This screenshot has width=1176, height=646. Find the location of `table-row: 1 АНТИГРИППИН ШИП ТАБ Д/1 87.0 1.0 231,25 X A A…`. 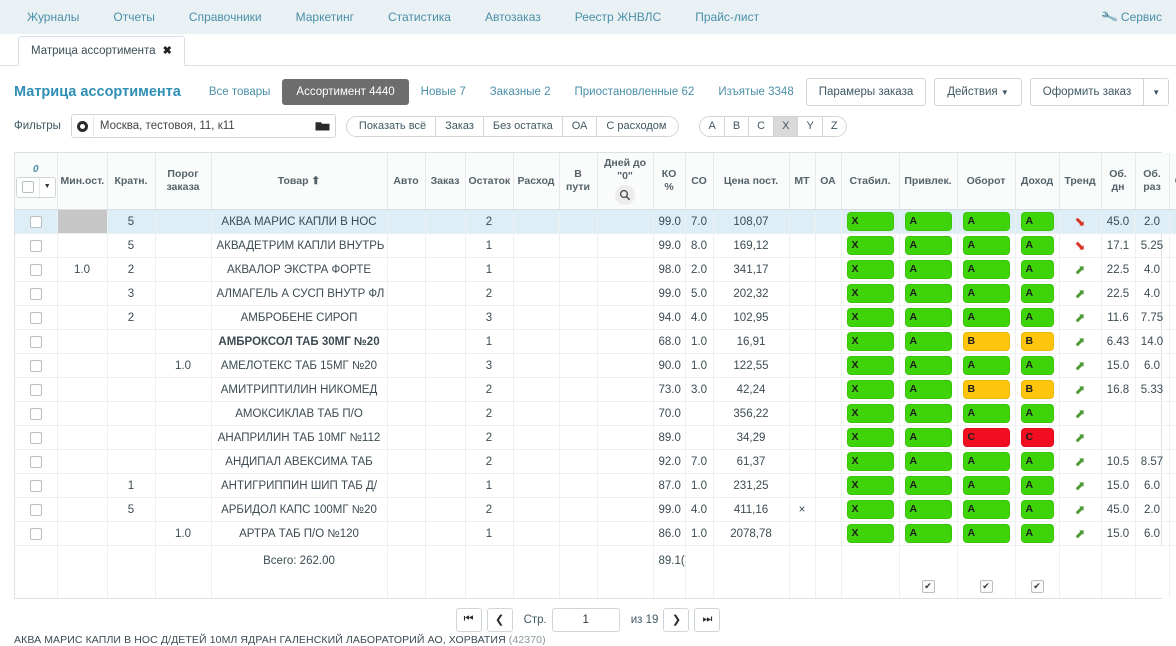

table-row: 1 АНТИГРИППИН ШИП ТАБ Д/1 87.0 1.0 231,25 X A A… is located at coordinates (595, 486).